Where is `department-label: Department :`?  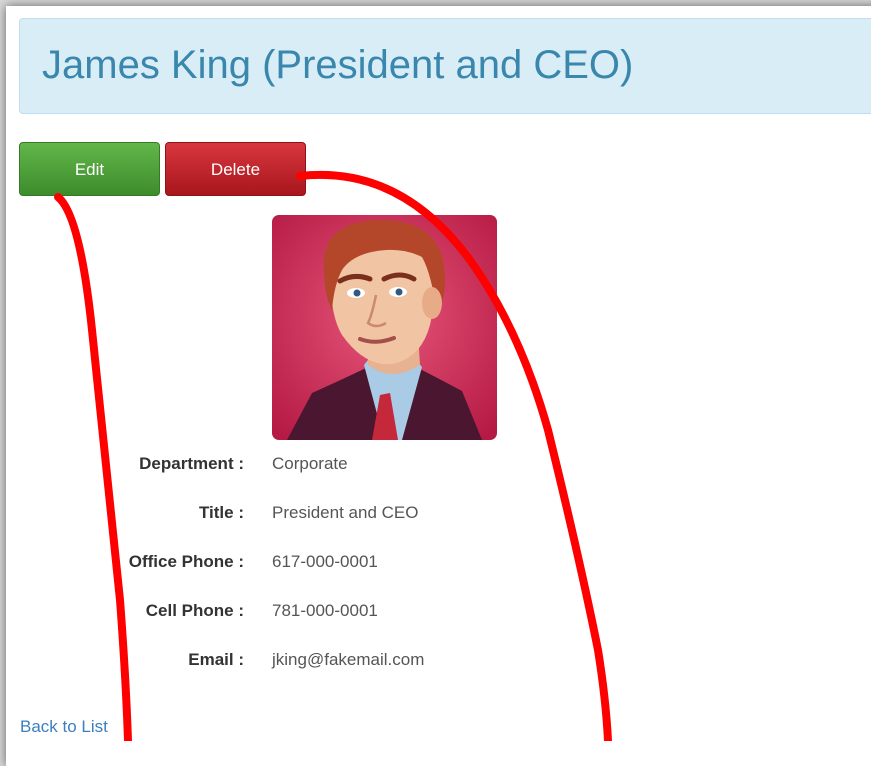
department-label: Department : is located at coordinates (191, 463).